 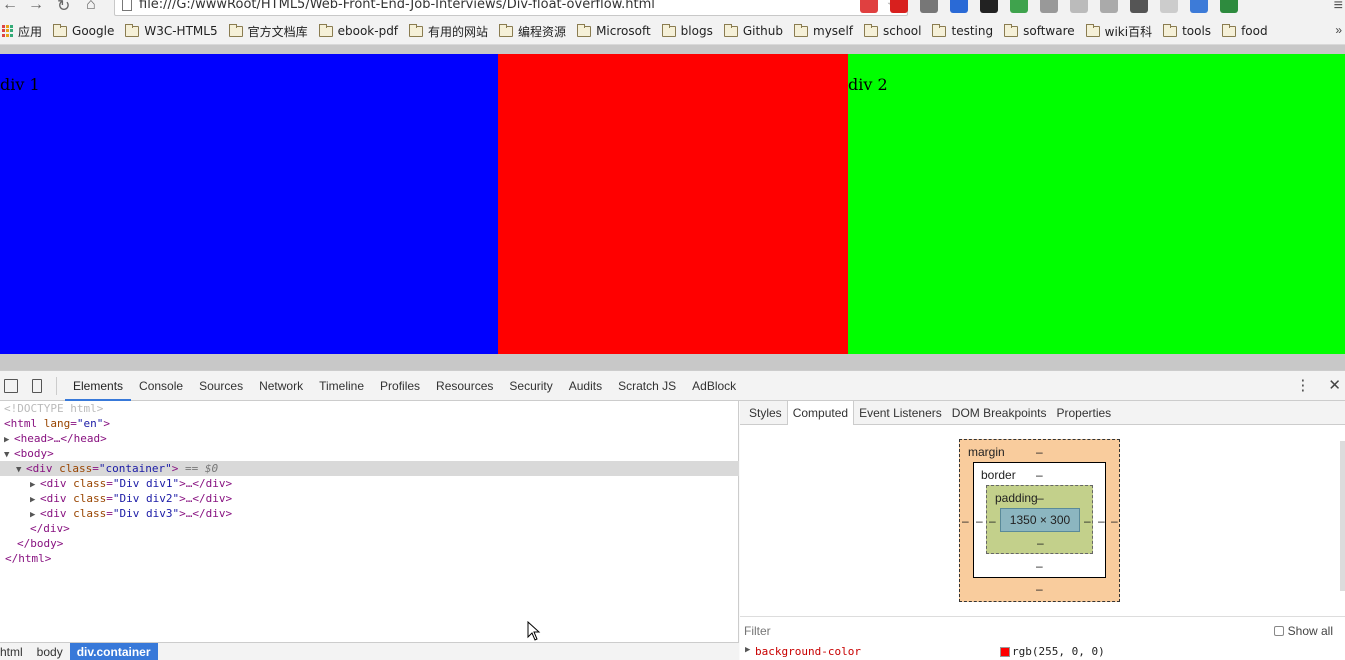 What do you see at coordinates (221, 386) in the screenshot?
I see `tab-sources: Sources` at bounding box center [221, 386].